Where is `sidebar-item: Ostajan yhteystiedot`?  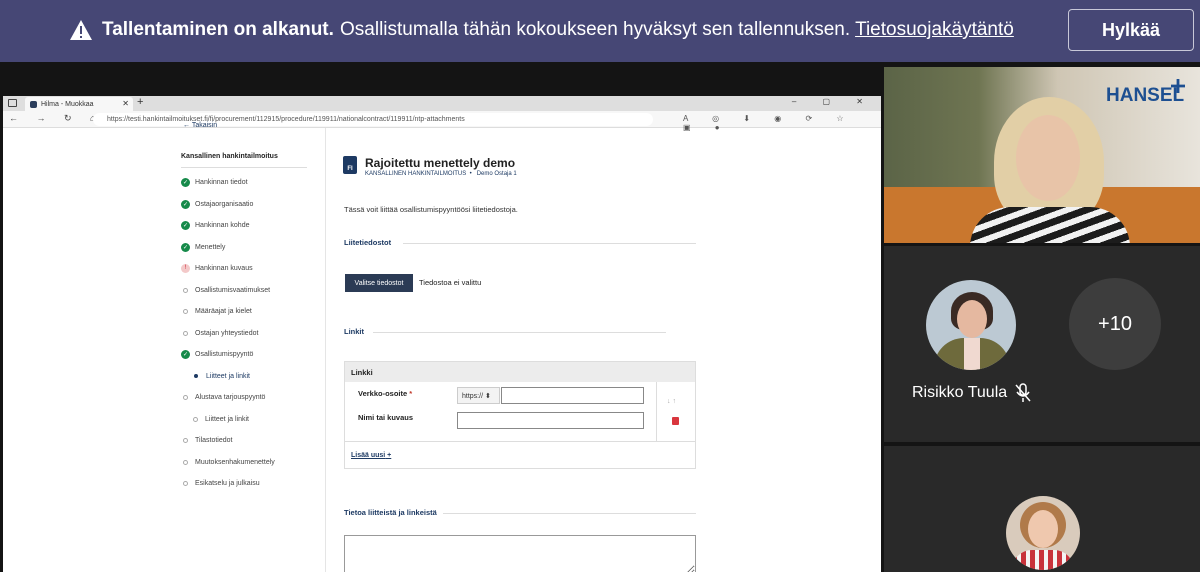 sidebar-item: Ostajan yhteystiedot is located at coordinates (219, 333).